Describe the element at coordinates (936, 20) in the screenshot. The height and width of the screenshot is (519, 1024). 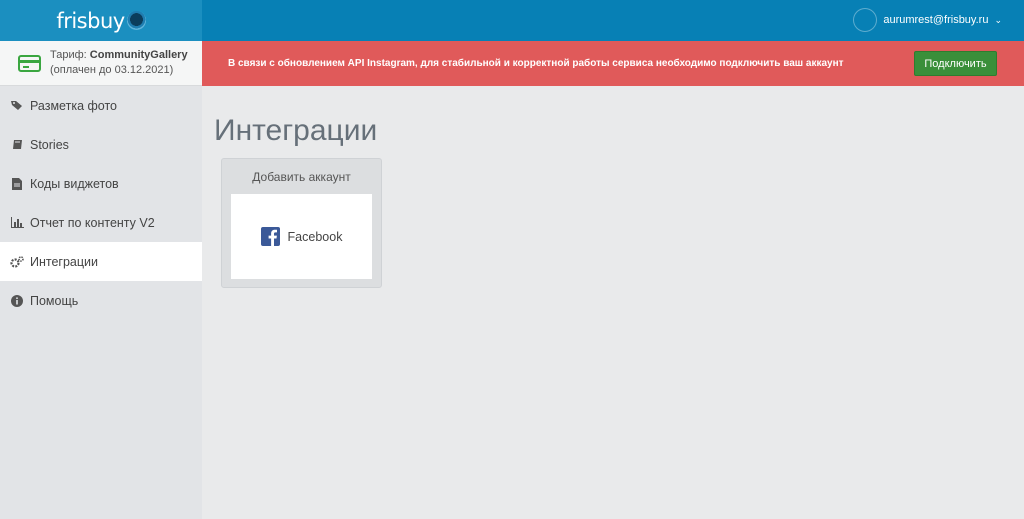
I see `user-email: aurumrest@frisbuy.ru` at that location.